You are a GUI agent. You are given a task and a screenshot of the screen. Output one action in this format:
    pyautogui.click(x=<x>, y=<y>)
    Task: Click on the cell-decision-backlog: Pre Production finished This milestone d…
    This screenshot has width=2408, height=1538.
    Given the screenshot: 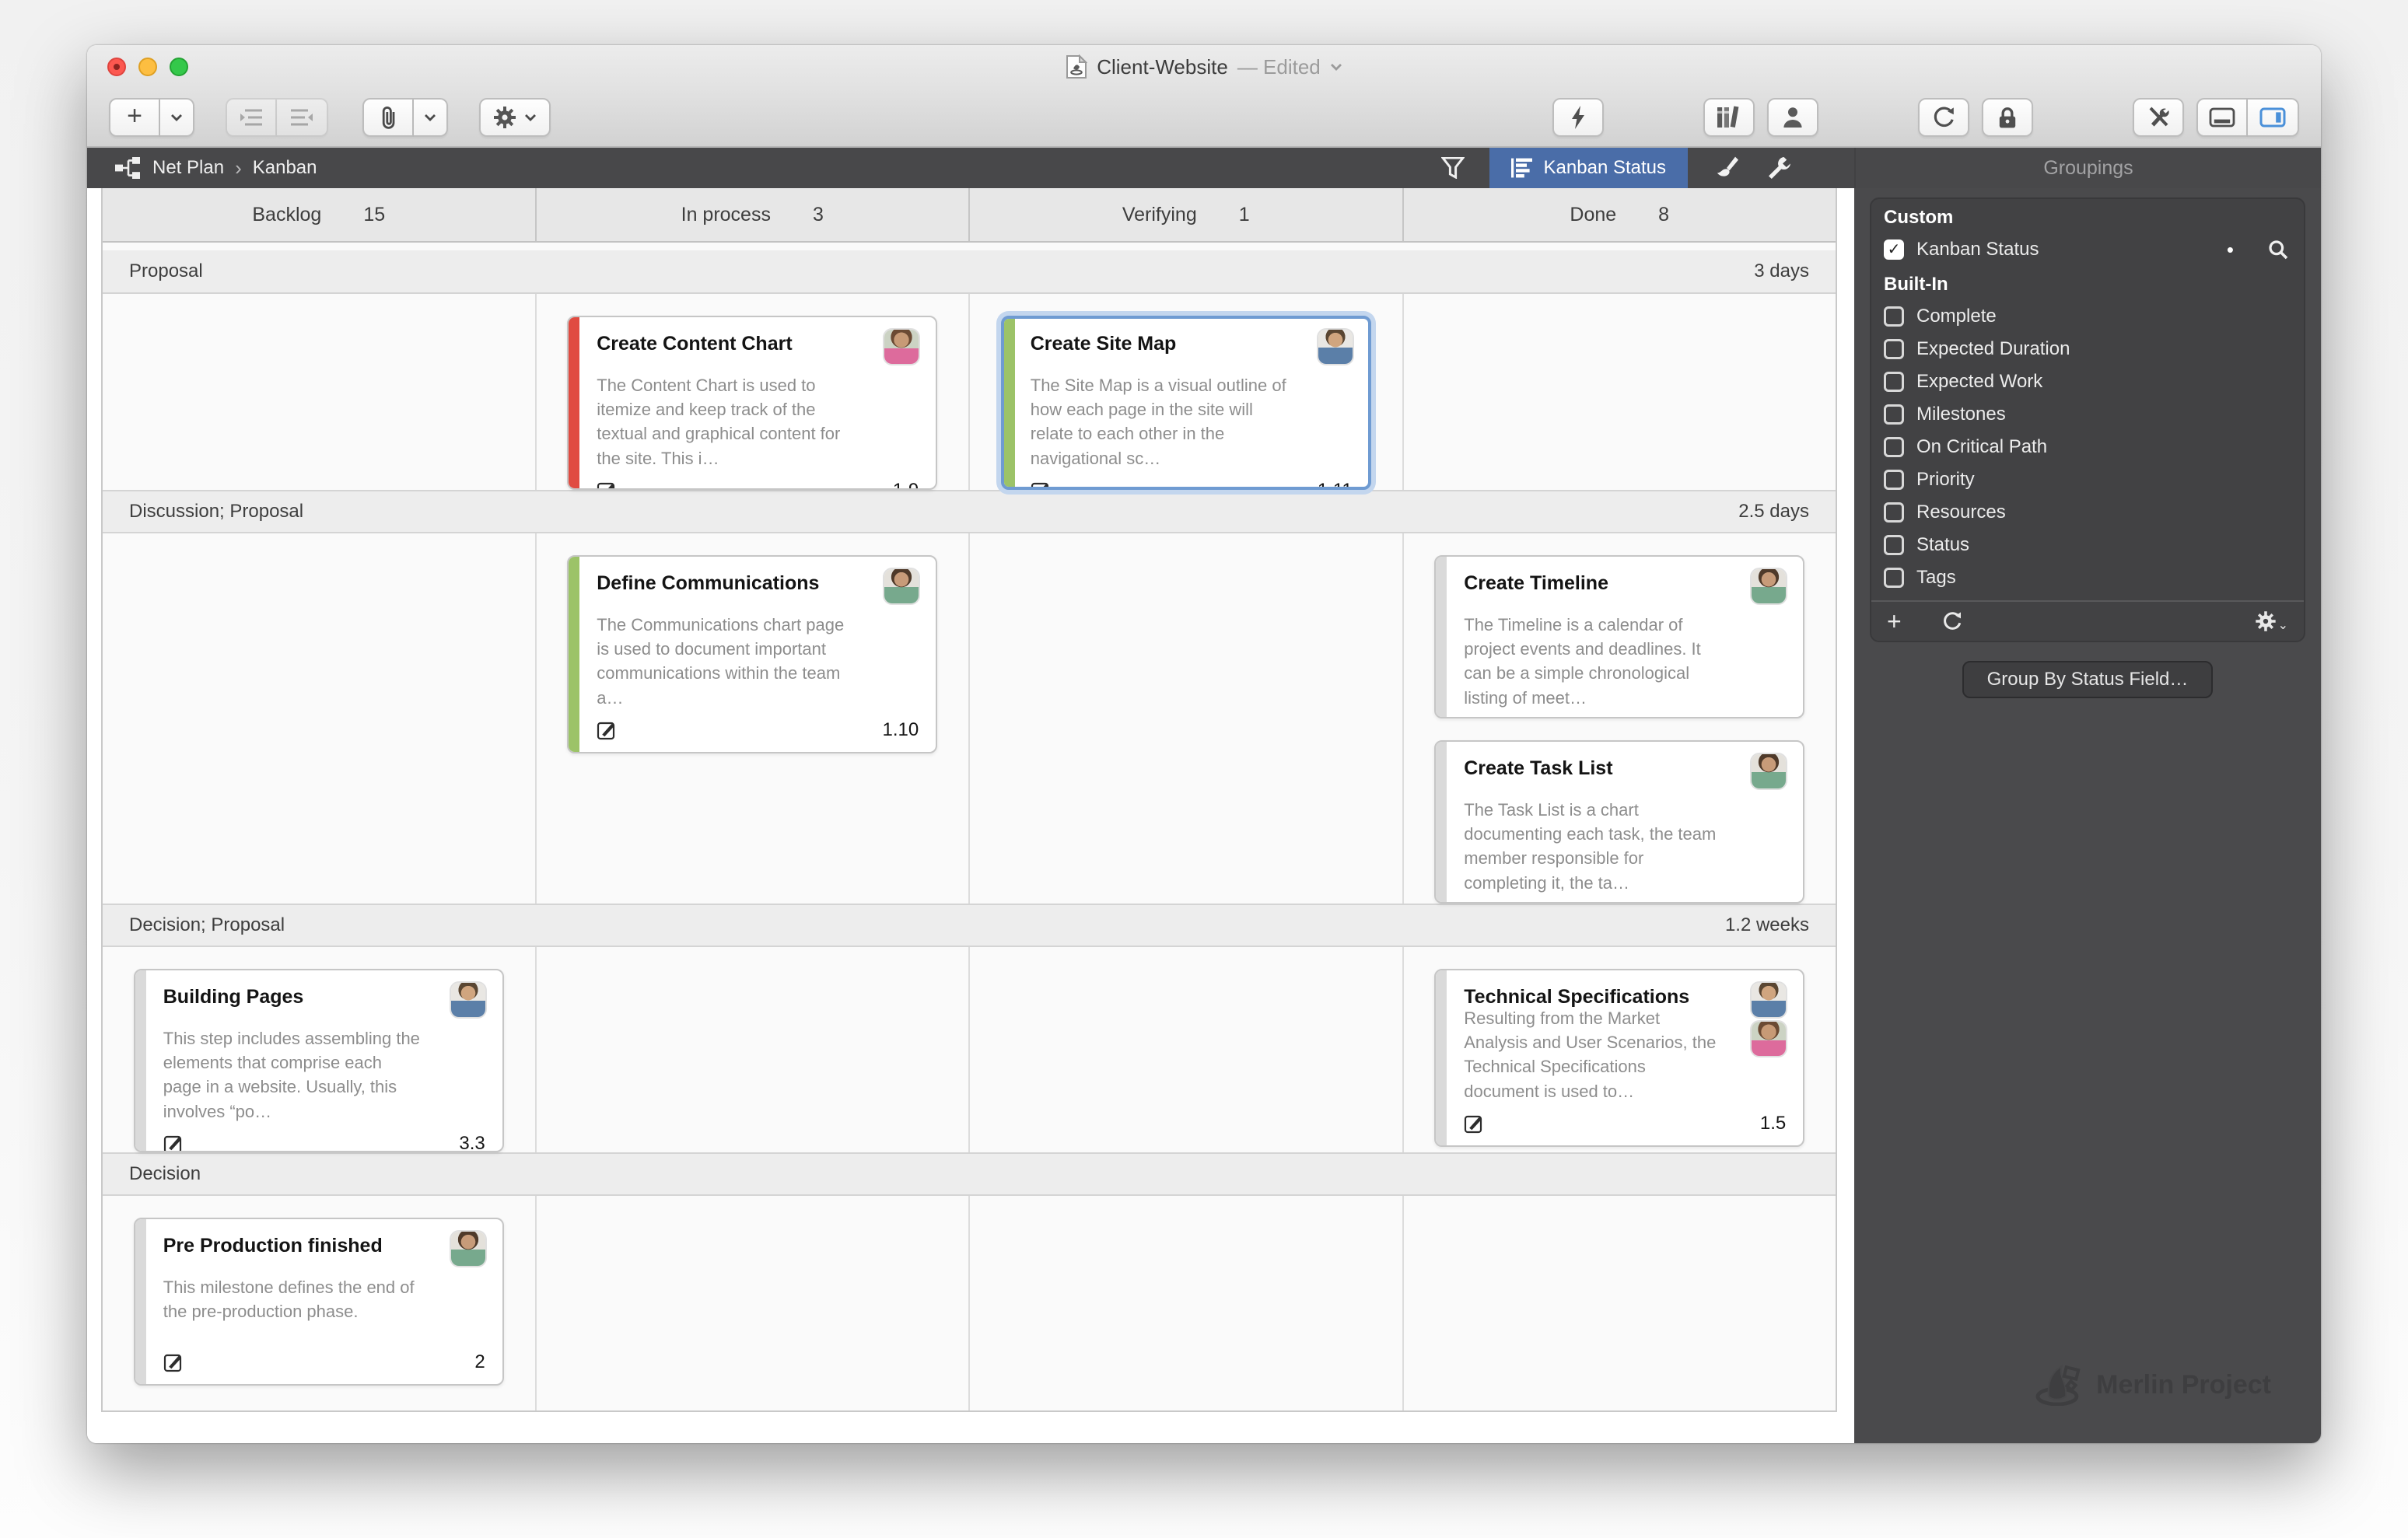 What is the action you would take?
    pyautogui.click(x=320, y=1303)
    